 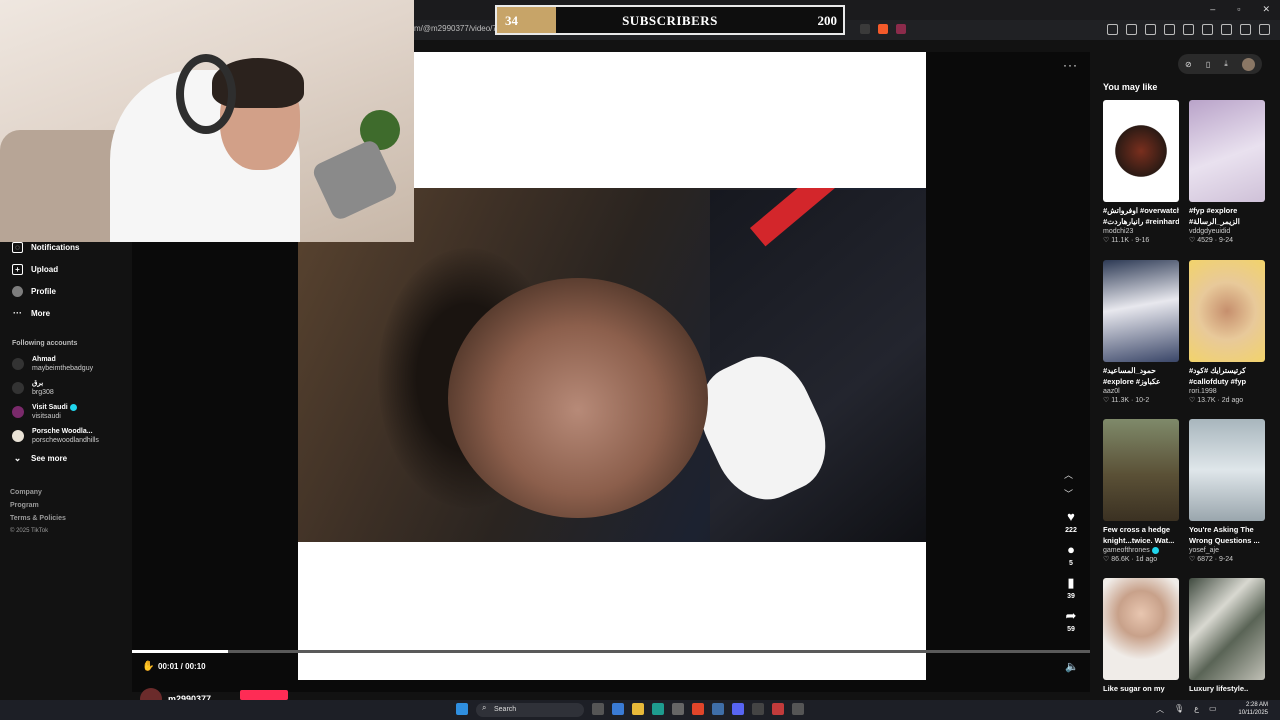 What do you see at coordinates (738, 709) in the screenshot?
I see `discord-icon` at bounding box center [738, 709].